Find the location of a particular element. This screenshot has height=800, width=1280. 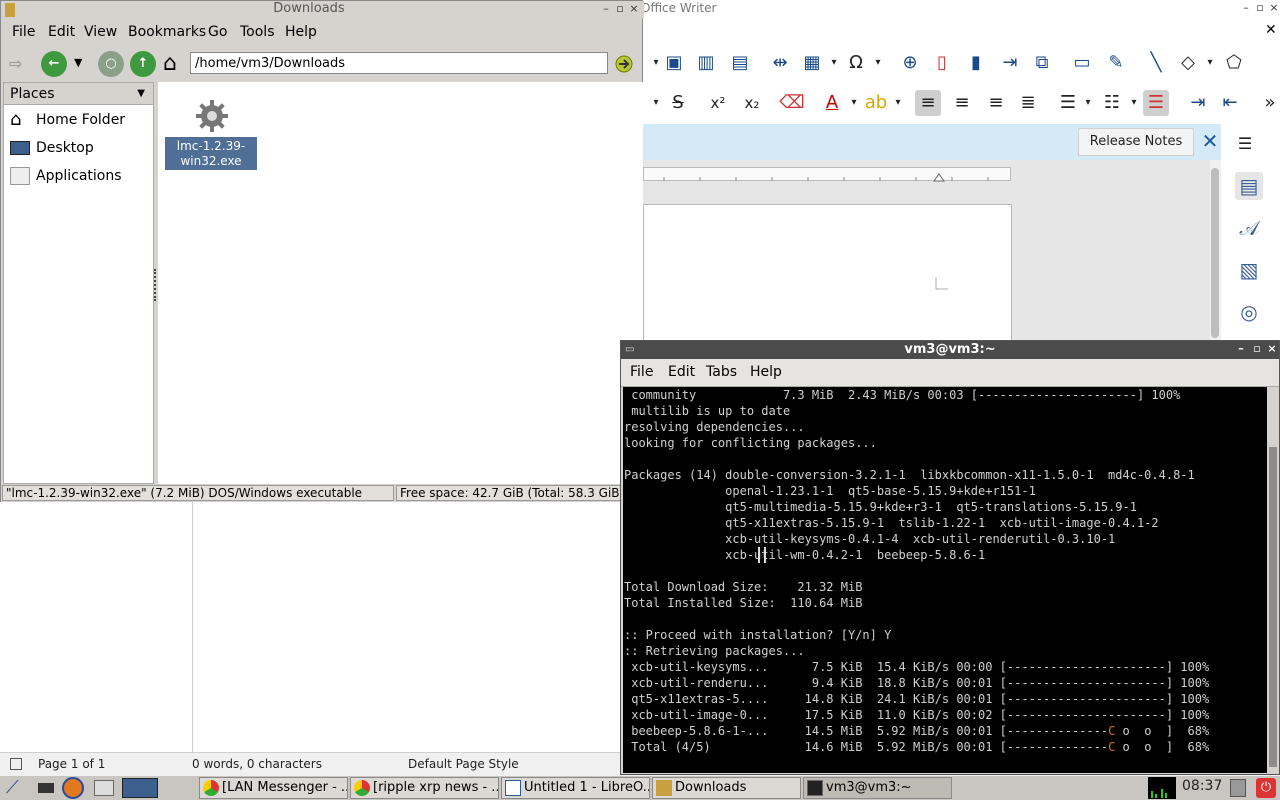

task-terminal: vm3@vm3:~ is located at coordinates (877, 788).